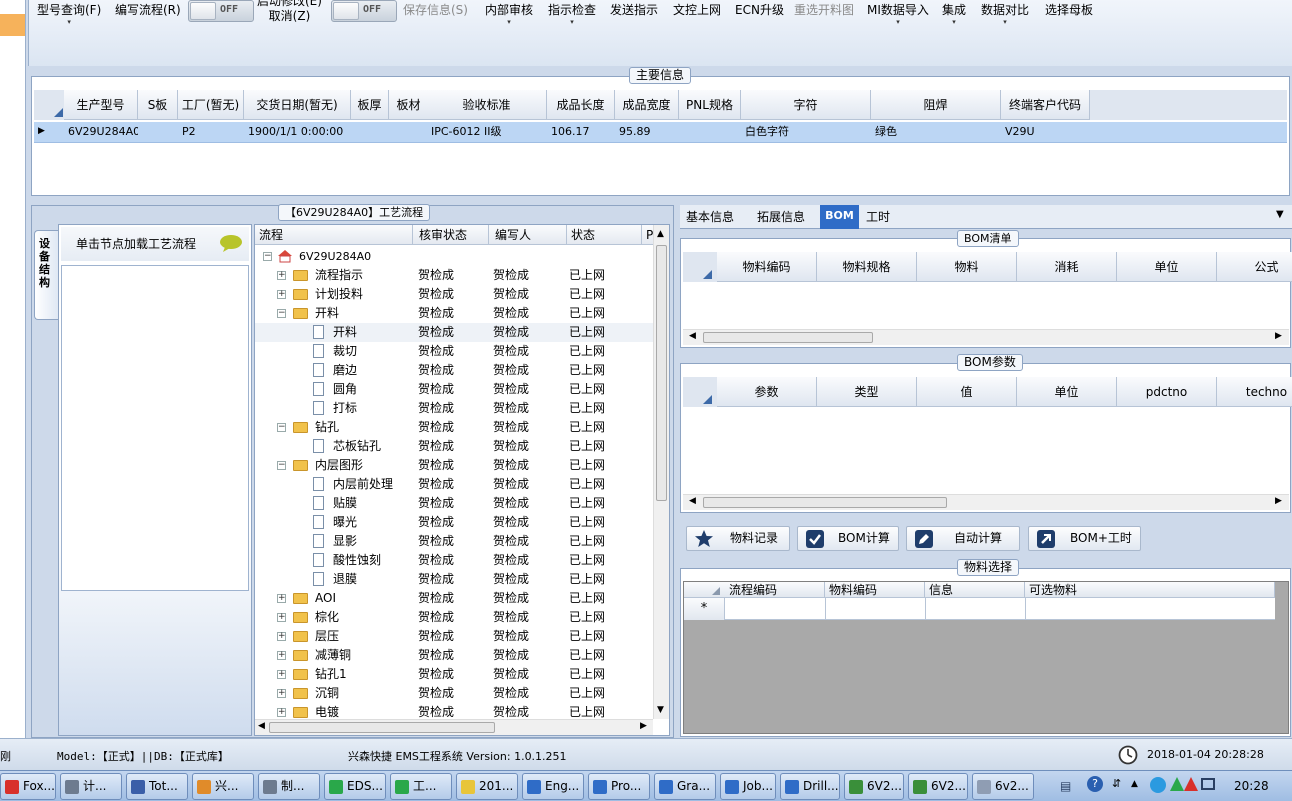  Describe the element at coordinates (454, 427) in the screenshot. I see `tree-row: − 钻孔 贺检成 贺检成 已上网` at that location.